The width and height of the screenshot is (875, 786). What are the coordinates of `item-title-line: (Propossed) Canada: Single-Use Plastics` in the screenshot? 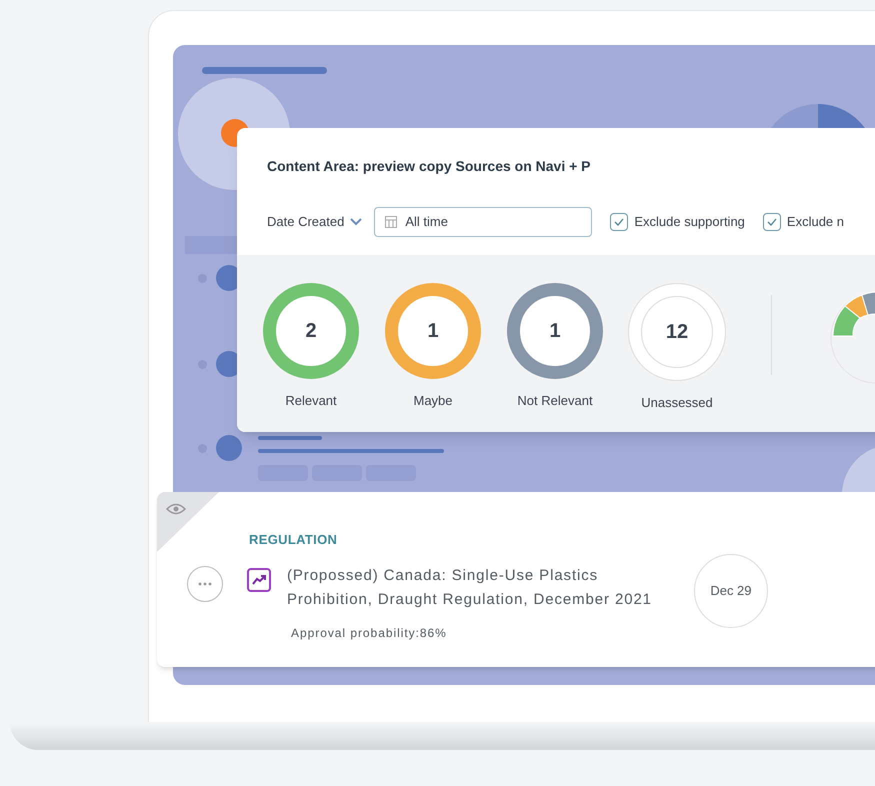 It's located at (443, 576).